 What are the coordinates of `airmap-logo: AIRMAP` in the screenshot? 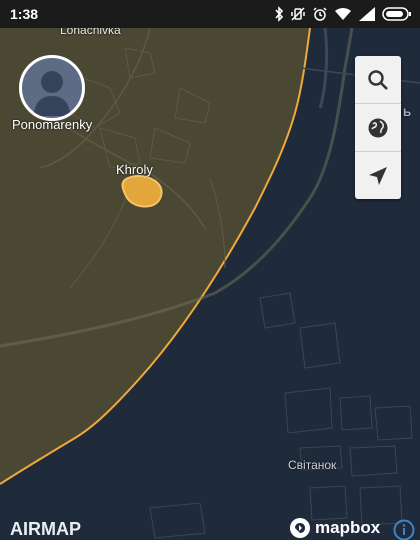 It's located at (45, 529).